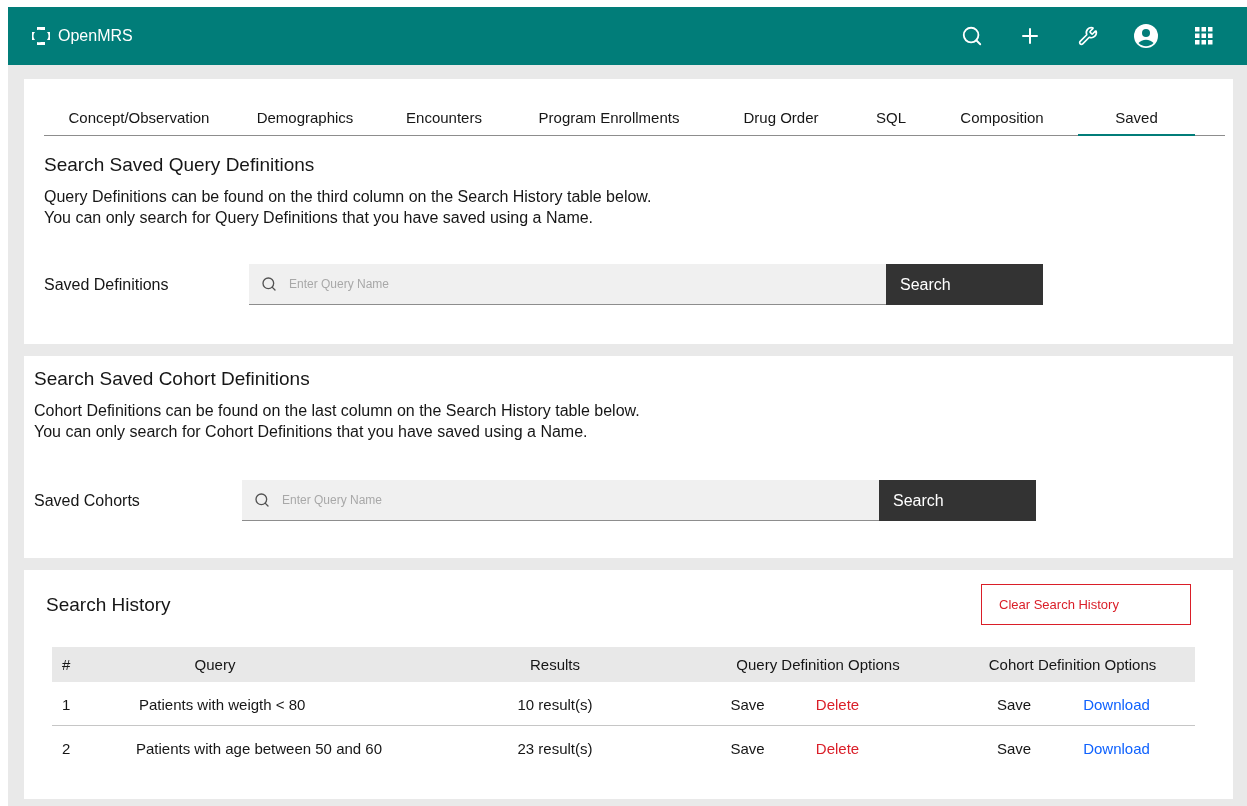 The width and height of the screenshot is (1247, 806). I want to click on tab: Program Enrollments, so click(609, 120).